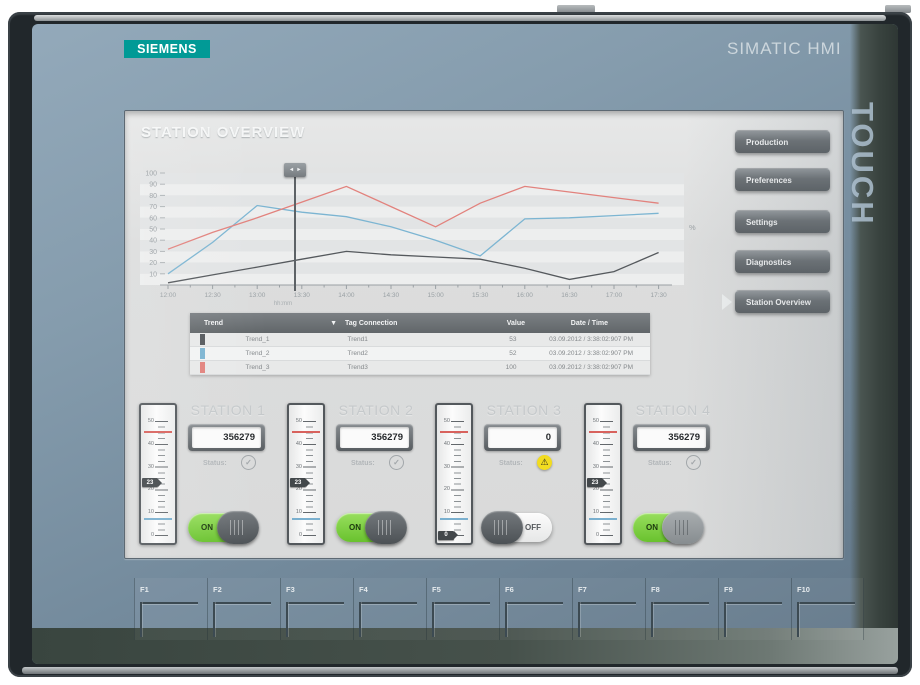 Image resolution: width=920 pixels, height=685 pixels. What do you see at coordinates (346, 295) in the screenshot?
I see `svg-text: 14:00` at bounding box center [346, 295].